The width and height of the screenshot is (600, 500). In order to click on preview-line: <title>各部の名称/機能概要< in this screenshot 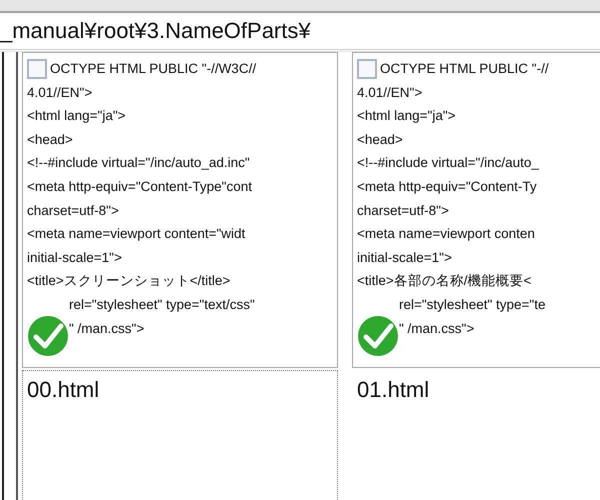, I will do `click(444, 281)`.